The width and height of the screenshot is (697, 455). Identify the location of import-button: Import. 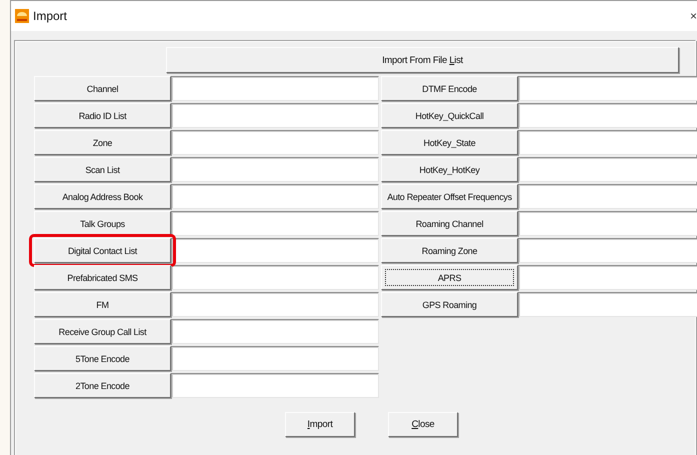
(320, 424).